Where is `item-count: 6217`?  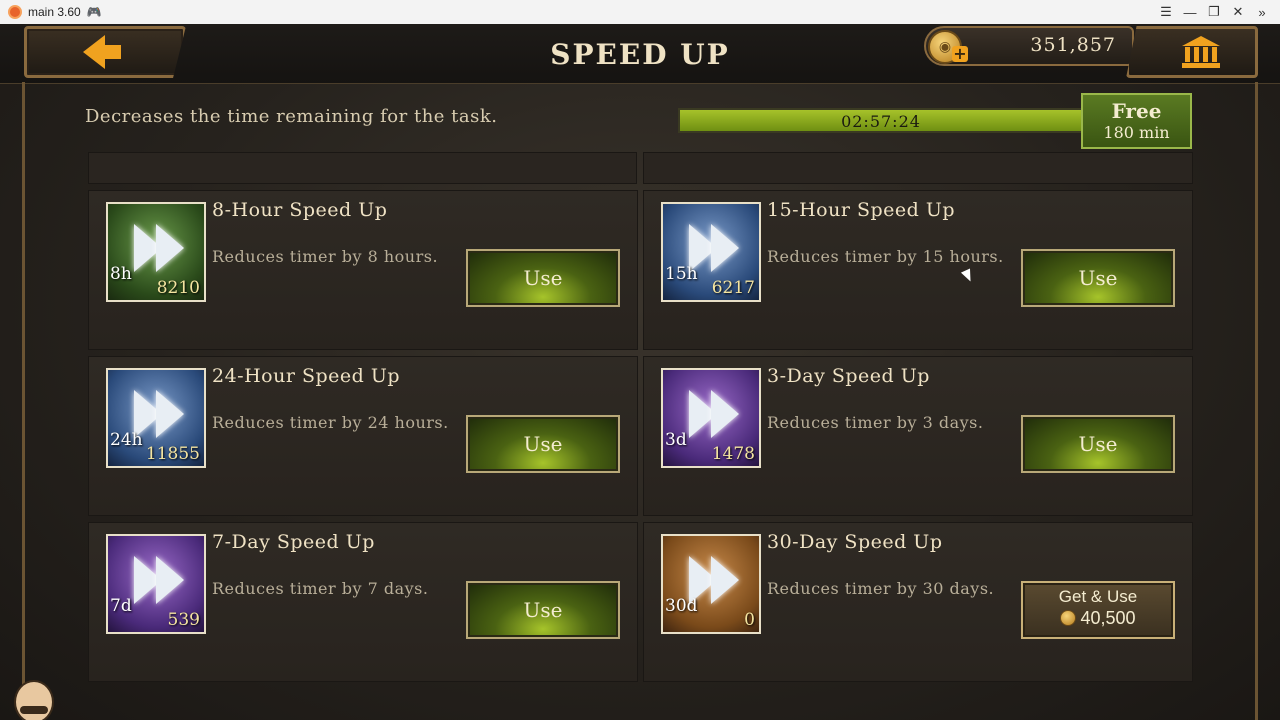 item-count: 6217 is located at coordinates (733, 288).